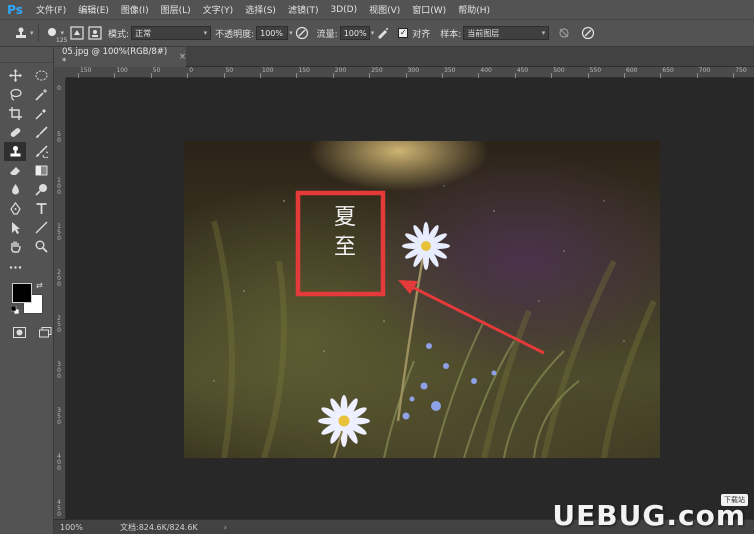 This screenshot has width=754, height=534. What do you see at coordinates (39, 285) in the screenshot?
I see `swap-colors-icon: ⇄` at bounding box center [39, 285].